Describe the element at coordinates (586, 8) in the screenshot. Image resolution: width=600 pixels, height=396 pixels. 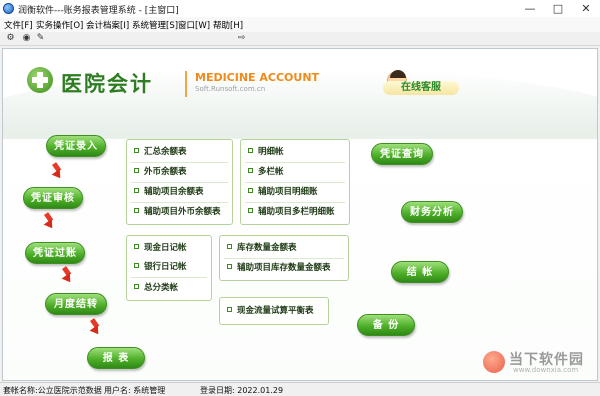
I see `close-icon: ✕` at that location.